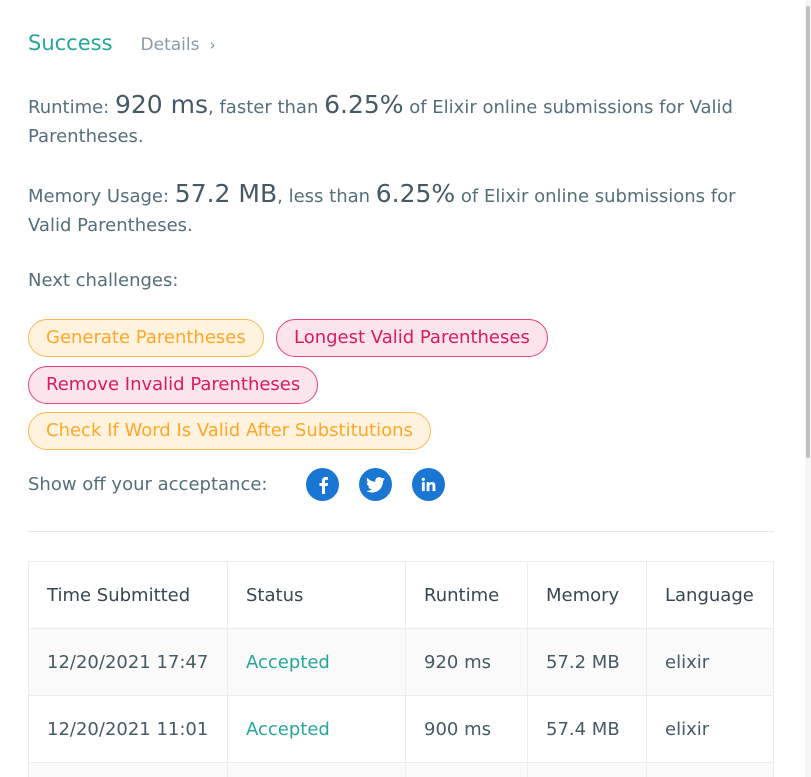 Image resolution: width=811 pixels, height=777 pixels. What do you see at coordinates (103, 280) in the screenshot?
I see `next-challenges-title: Next challenges:` at bounding box center [103, 280].